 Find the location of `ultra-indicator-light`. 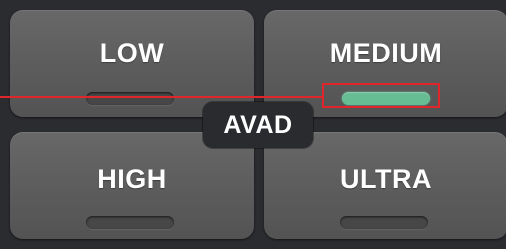

ultra-indicator-light is located at coordinates (384, 222).